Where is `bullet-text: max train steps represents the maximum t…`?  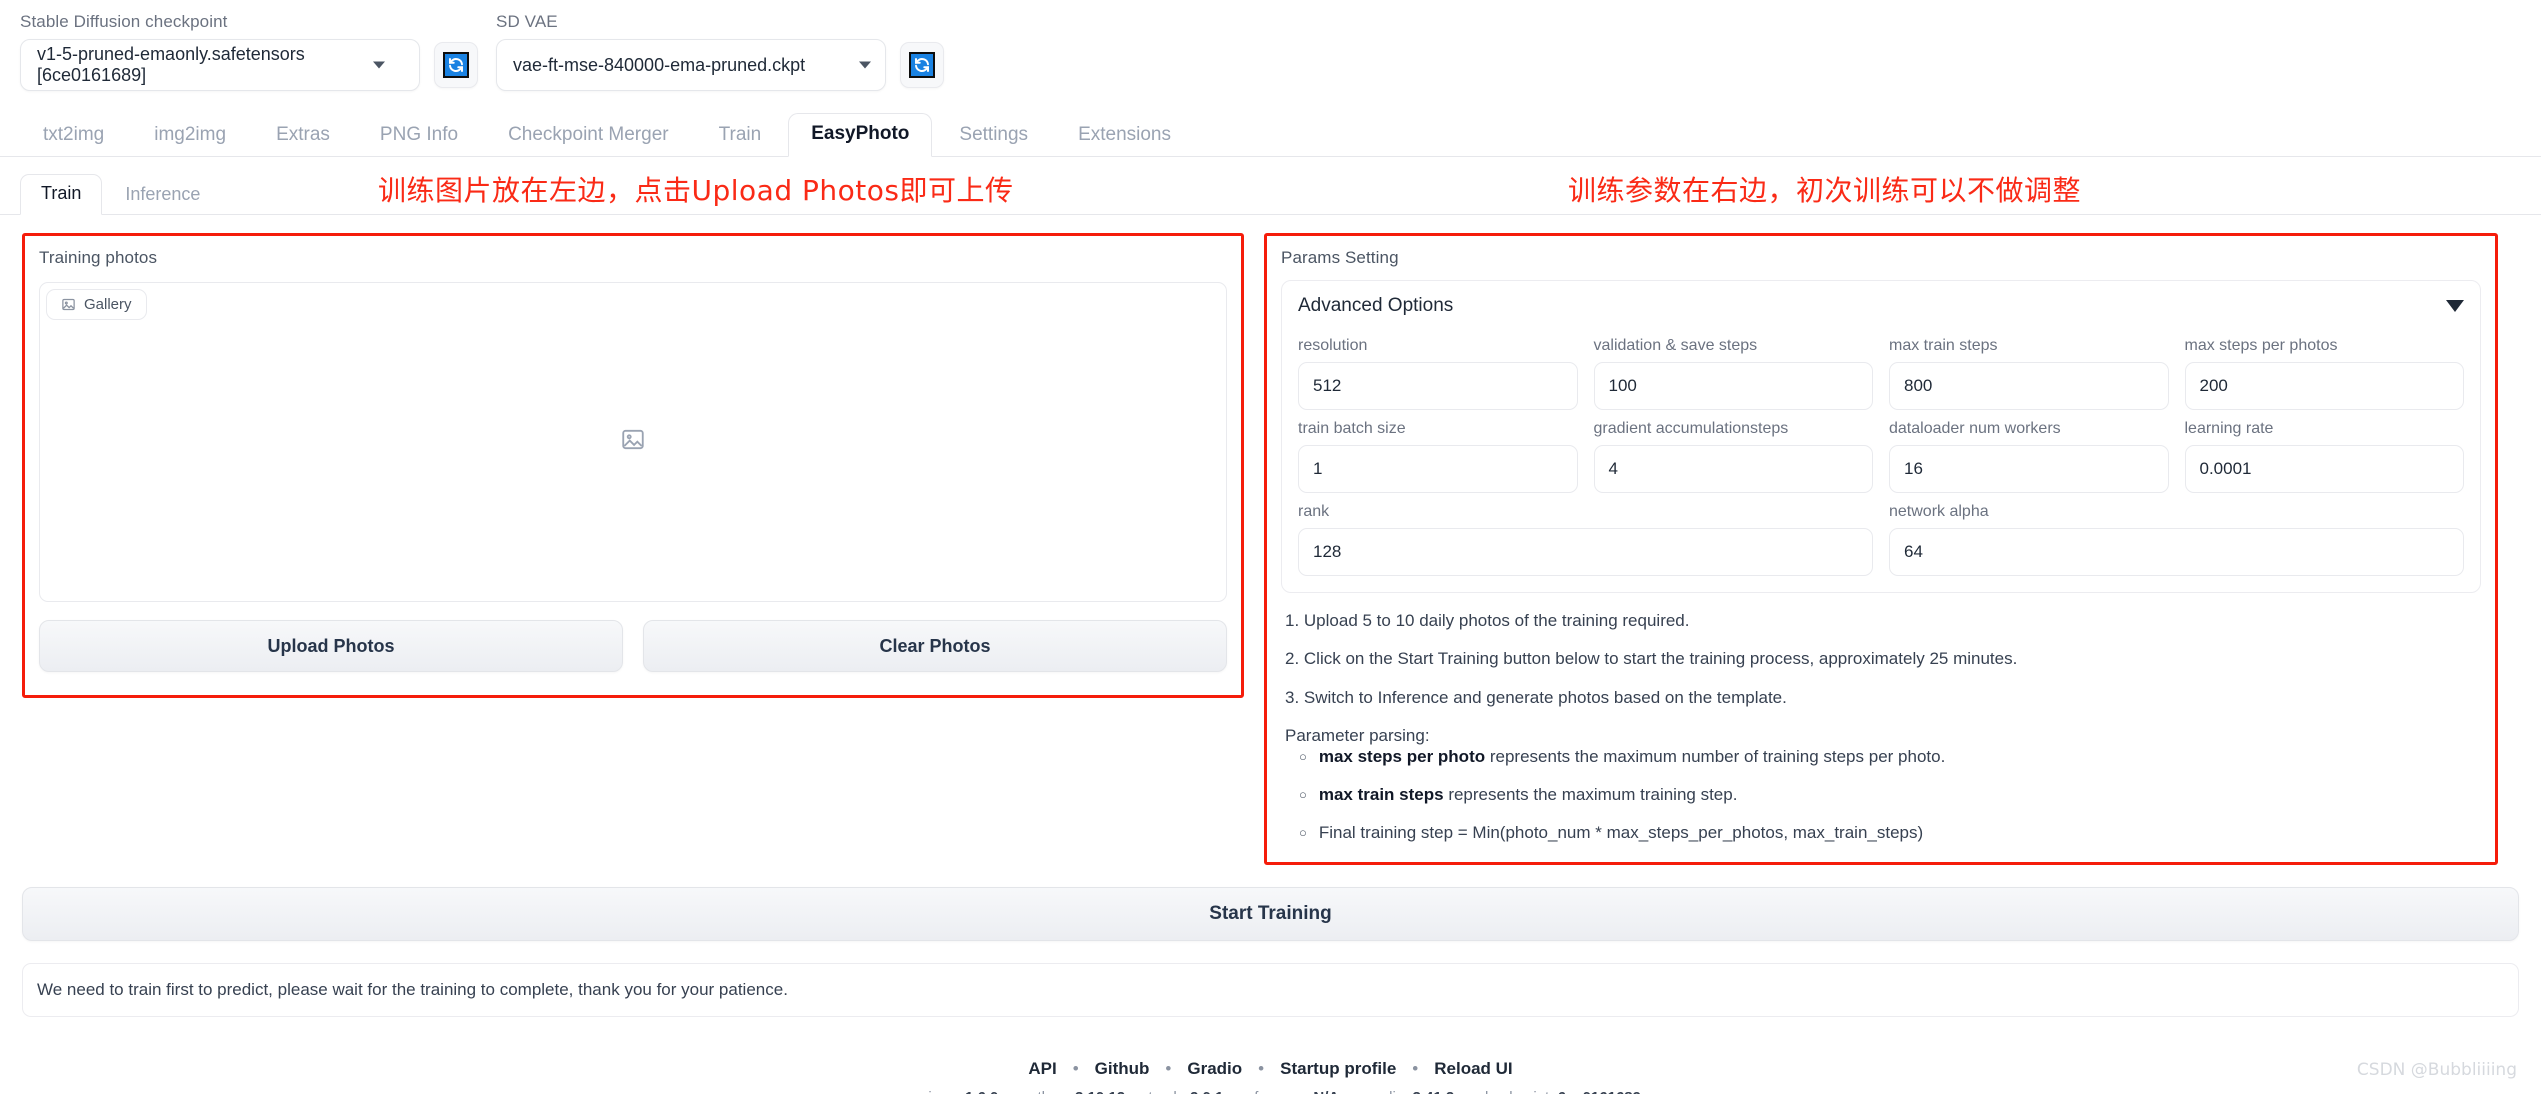
bullet-text: max train steps represents the maximum t… is located at coordinates (1528, 795).